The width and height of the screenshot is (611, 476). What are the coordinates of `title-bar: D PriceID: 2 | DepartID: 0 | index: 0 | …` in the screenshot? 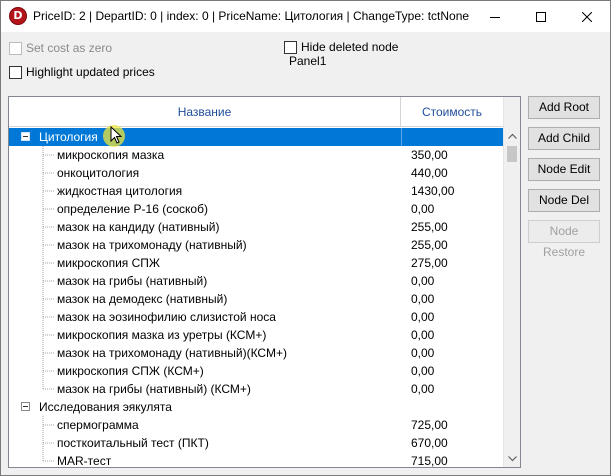 It's located at (305, 16).